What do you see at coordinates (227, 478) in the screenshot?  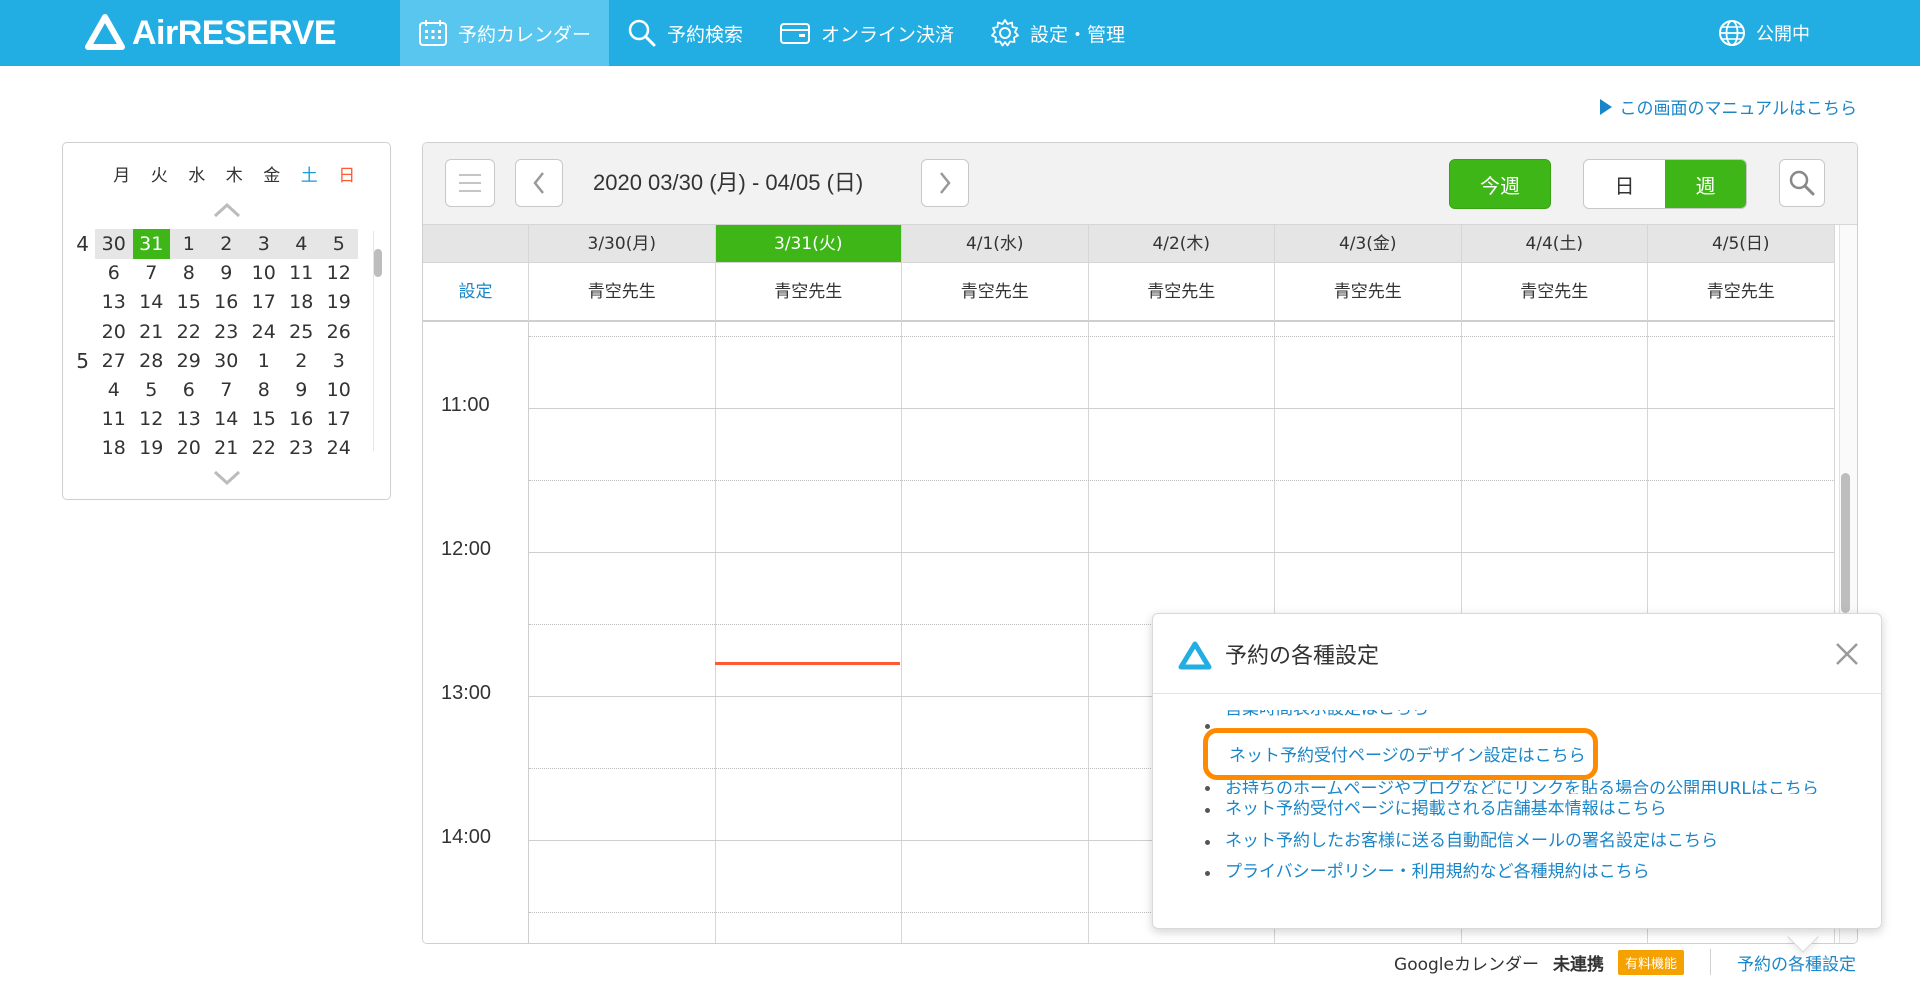 I see `chevron-down-icon` at bounding box center [227, 478].